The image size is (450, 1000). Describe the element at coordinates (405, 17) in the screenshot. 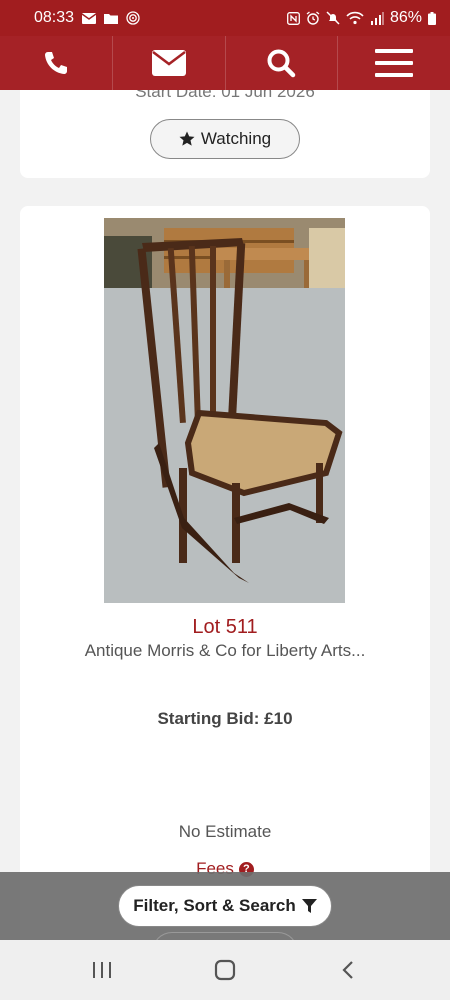

I see `battery-percent: 86%` at that location.